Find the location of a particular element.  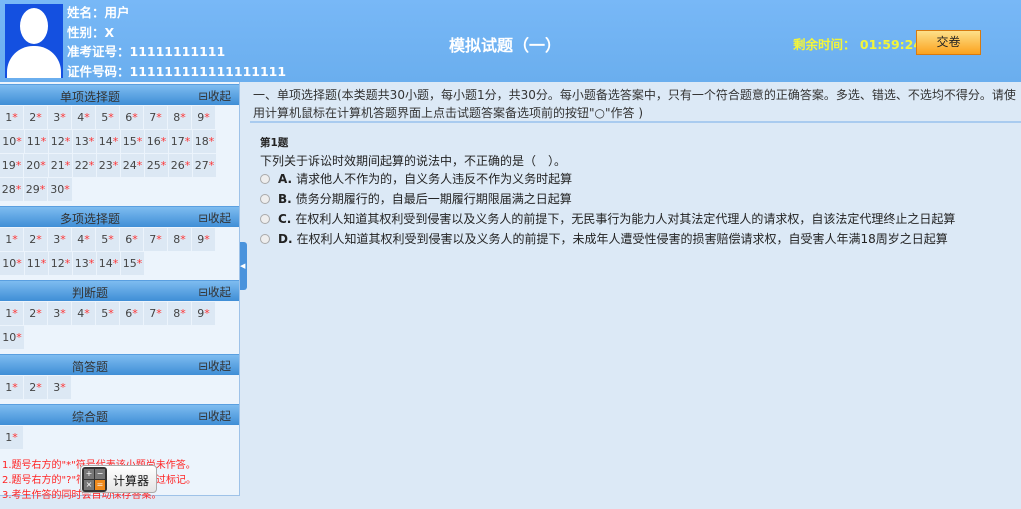

question-number: 23 is located at coordinates (105, 165).